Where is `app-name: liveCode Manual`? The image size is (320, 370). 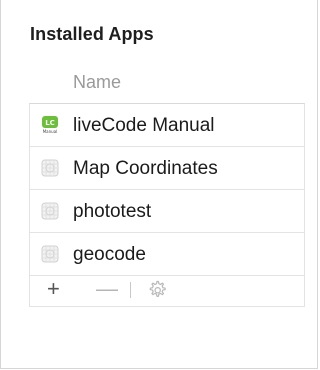 app-name: liveCode Manual is located at coordinates (144, 125).